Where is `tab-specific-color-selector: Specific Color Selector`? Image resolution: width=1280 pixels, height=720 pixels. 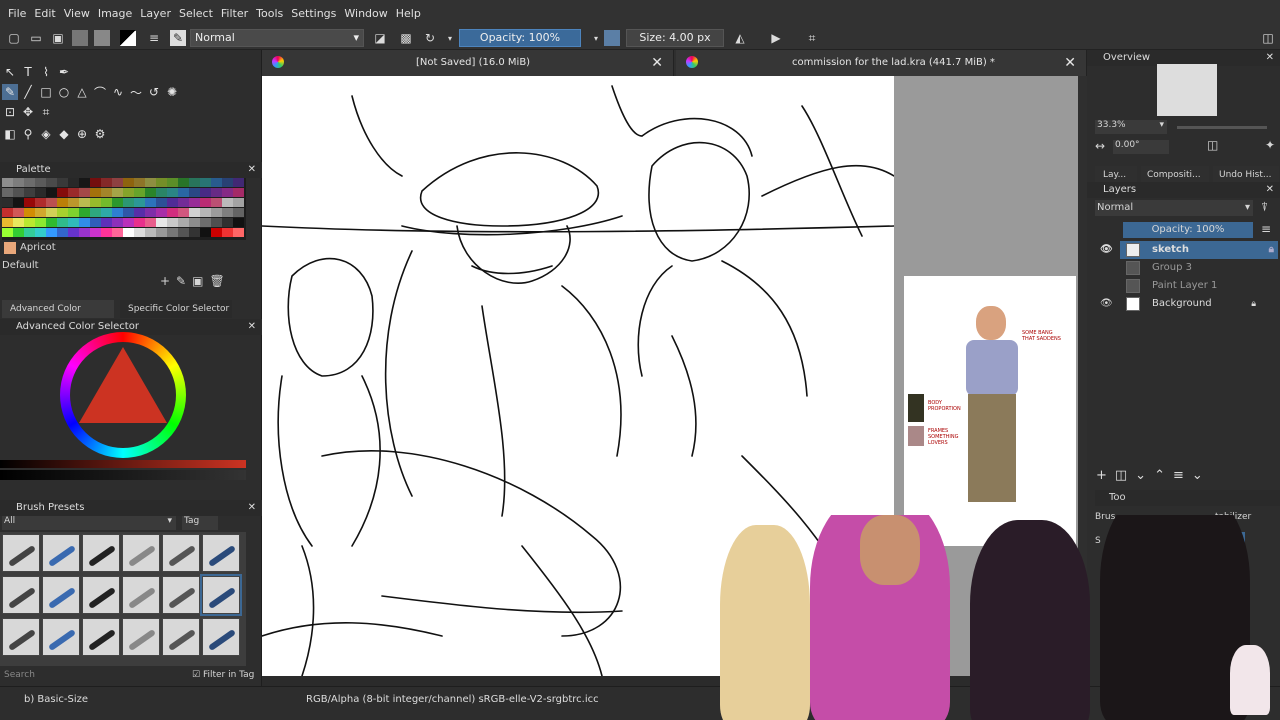
tab-specific-color-selector: Specific Color Selector is located at coordinates (176, 309).